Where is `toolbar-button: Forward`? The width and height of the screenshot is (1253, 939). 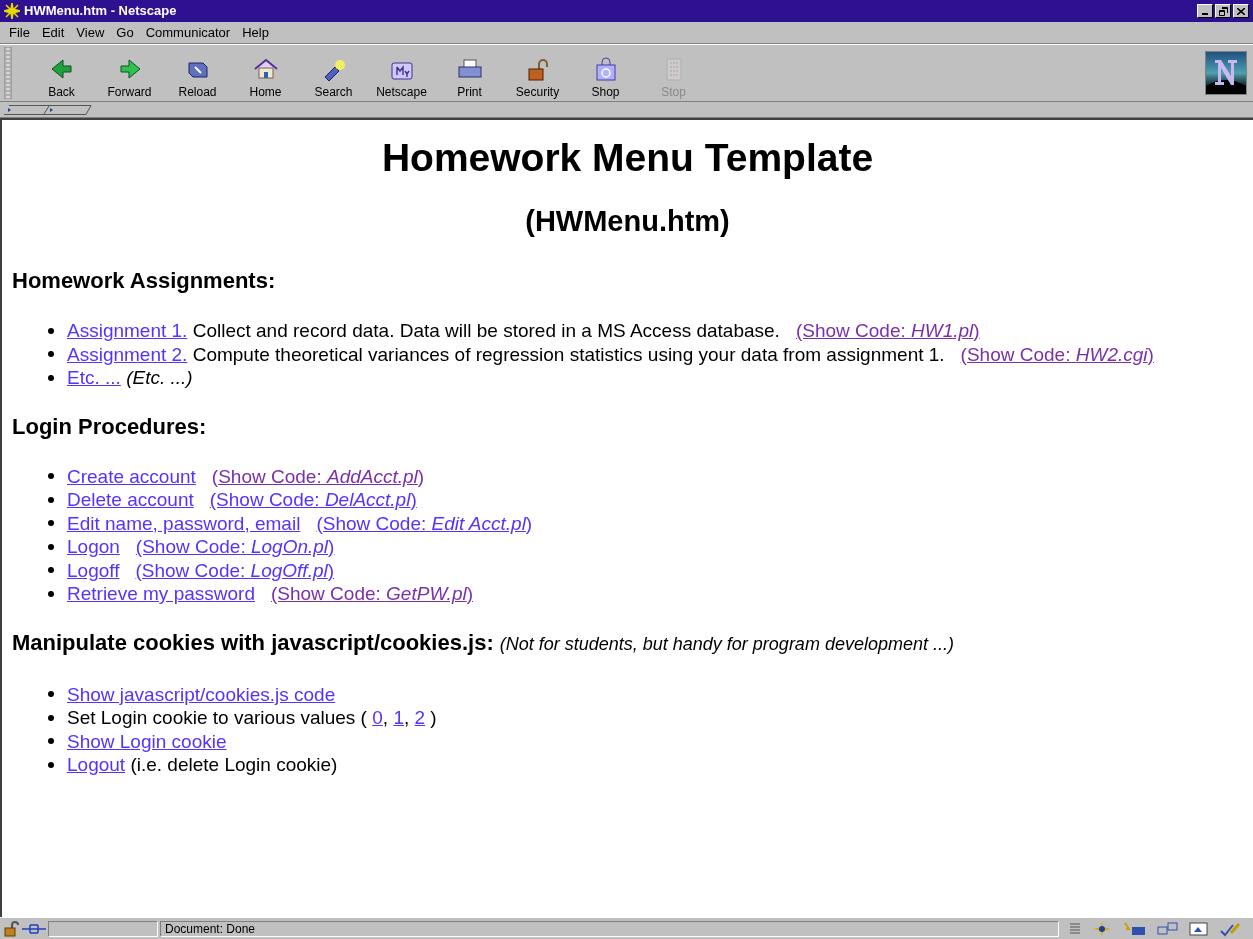
toolbar-button: Forward is located at coordinates (129, 74).